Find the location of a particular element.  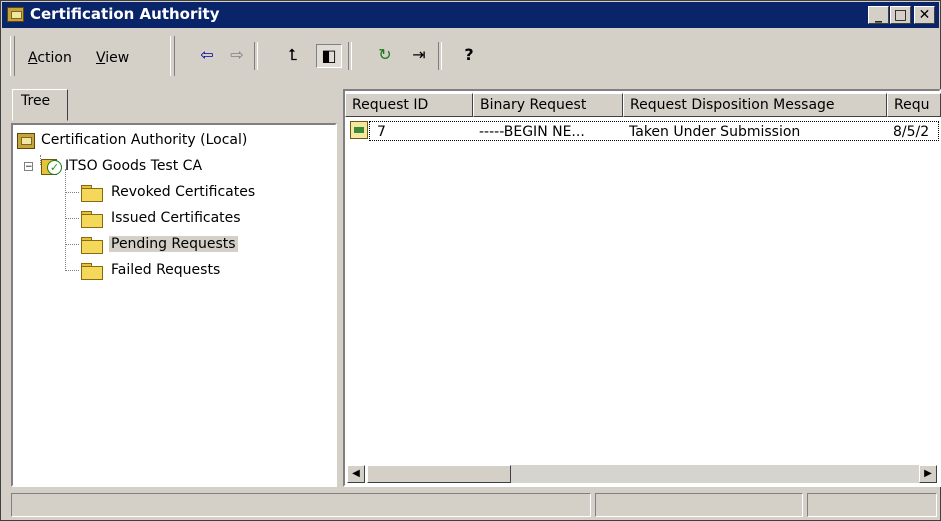

ca-server-check-icon is located at coordinates (51, 166).